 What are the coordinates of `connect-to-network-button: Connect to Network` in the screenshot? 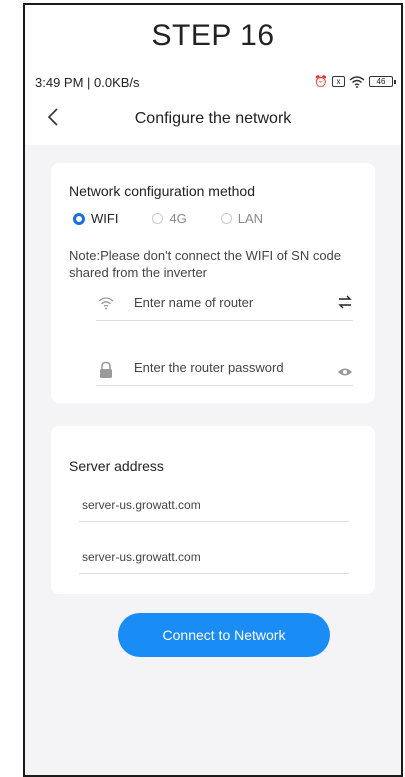 It's located at (224, 635).